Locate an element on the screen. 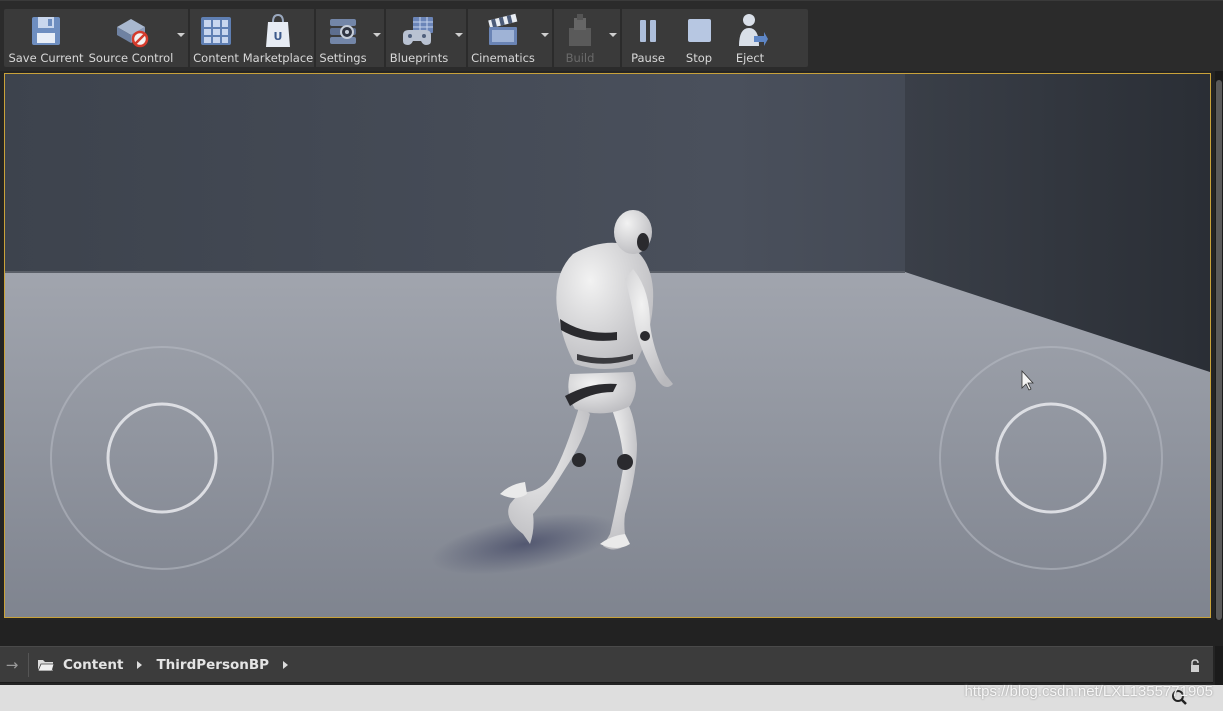  blueprints-label: Blueprints is located at coordinates (419, 58).